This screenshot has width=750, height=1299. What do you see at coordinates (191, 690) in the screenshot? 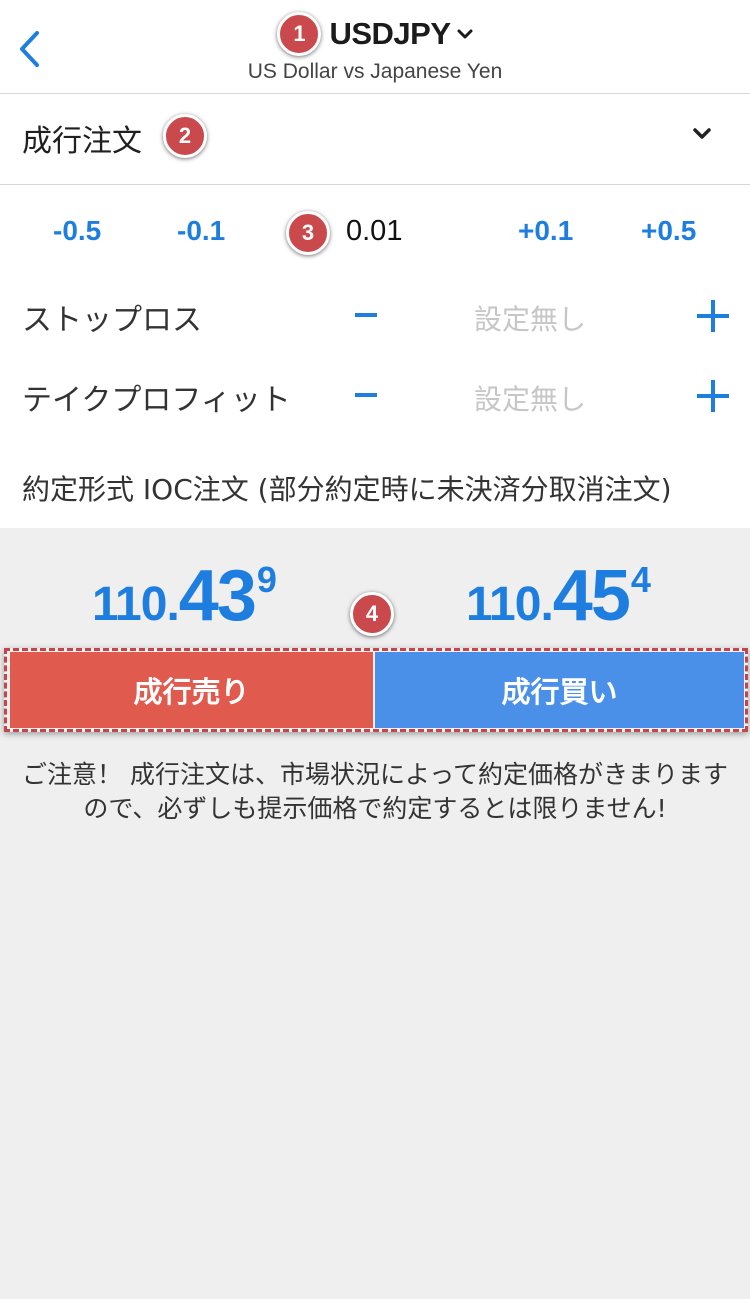
I see `market-sell-button: 成行売り` at bounding box center [191, 690].